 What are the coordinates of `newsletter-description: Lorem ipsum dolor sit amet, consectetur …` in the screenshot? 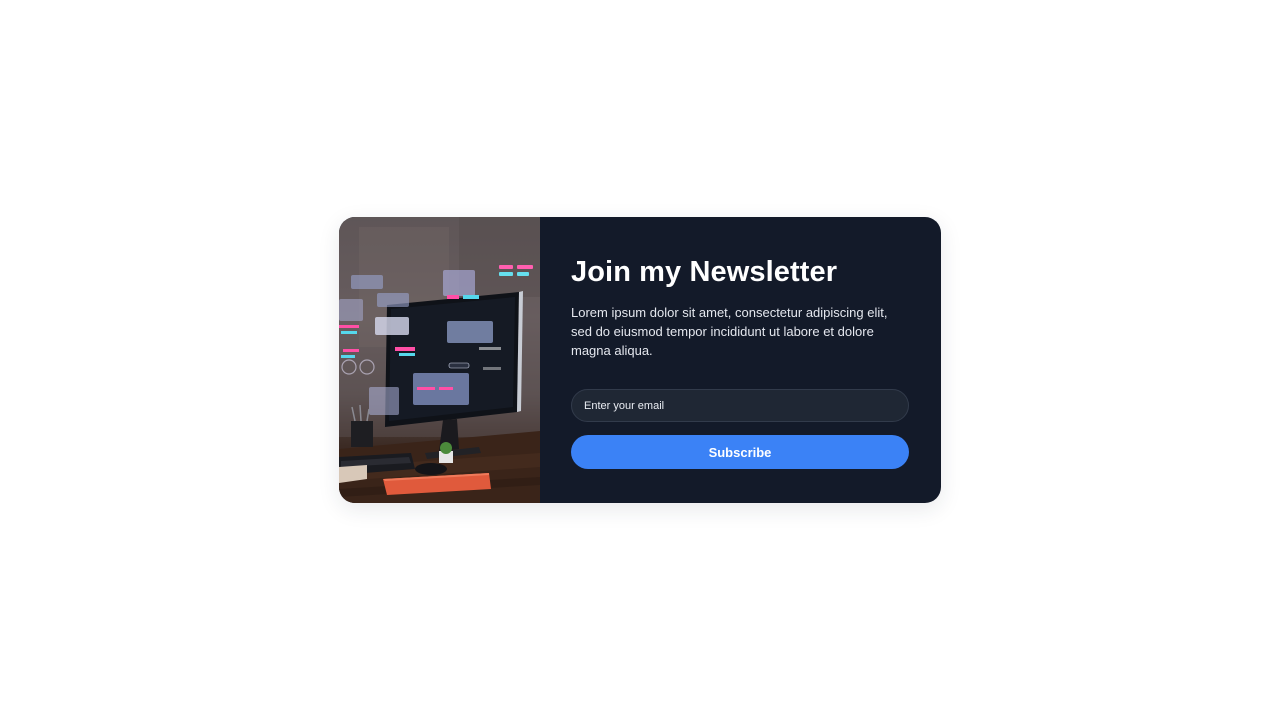 It's located at (729, 331).